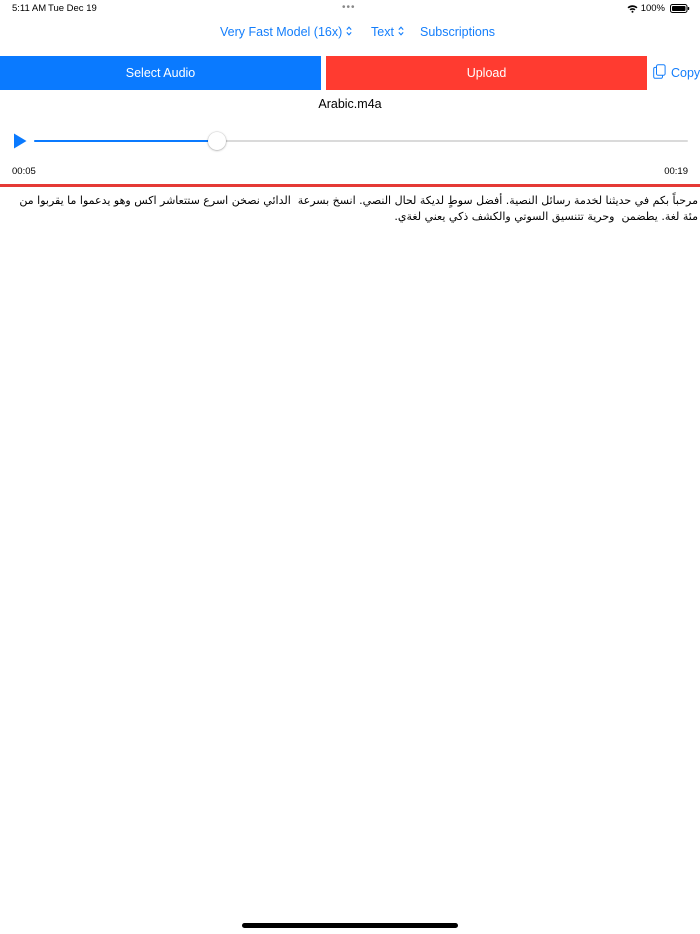  Describe the element at coordinates (685, 73) in the screenshot. I see `copy-button-label: Copy` at that location.